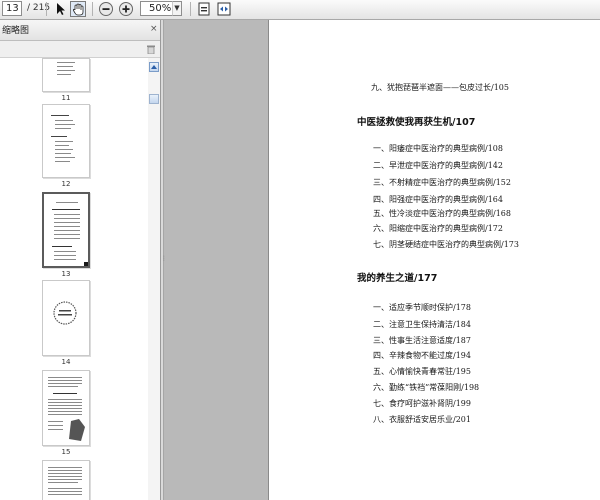 The width and height of the screenshot is (600, 500). Describe the element at coordinates (438, 165) in the screenshot. I see `toc-line: 二、早泄症中医治疗的典型病例/142` at that location.